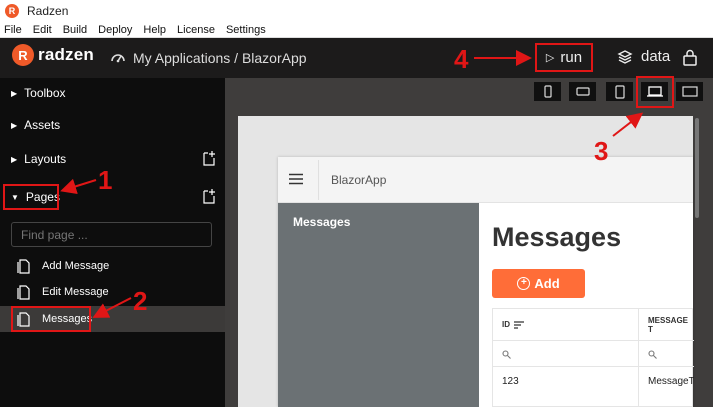 This screenshot has height=407, width=713. I want to click on desktop-icon, so click(689, 91).